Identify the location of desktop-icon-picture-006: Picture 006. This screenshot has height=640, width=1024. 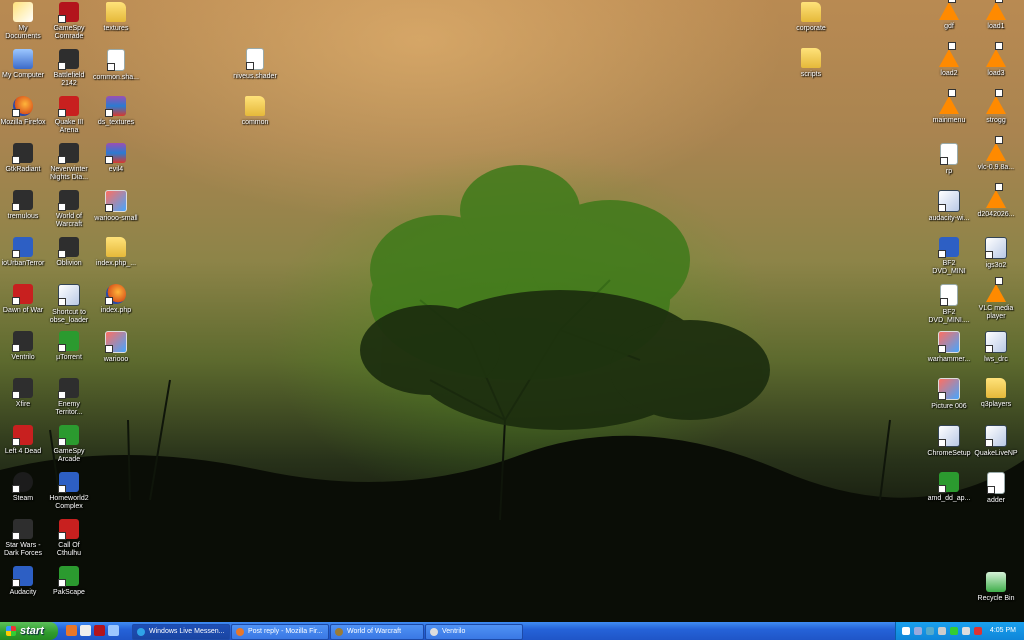
(949, 394).